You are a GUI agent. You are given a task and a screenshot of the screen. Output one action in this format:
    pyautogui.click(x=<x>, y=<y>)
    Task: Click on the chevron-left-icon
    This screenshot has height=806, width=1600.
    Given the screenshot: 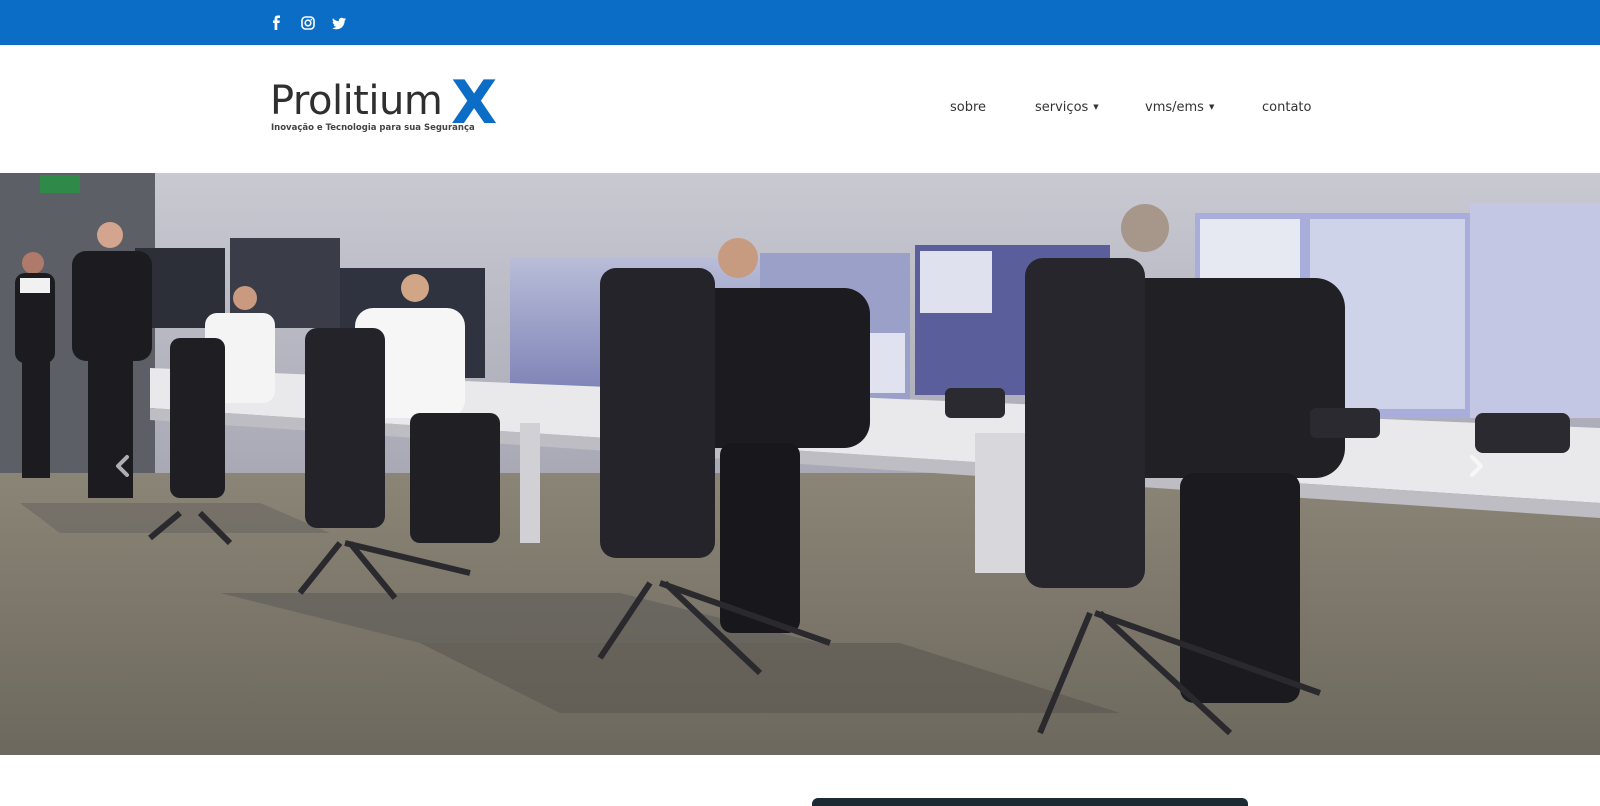 What is the action you would take?
    pyautogui.click(x=122, y=466)
    